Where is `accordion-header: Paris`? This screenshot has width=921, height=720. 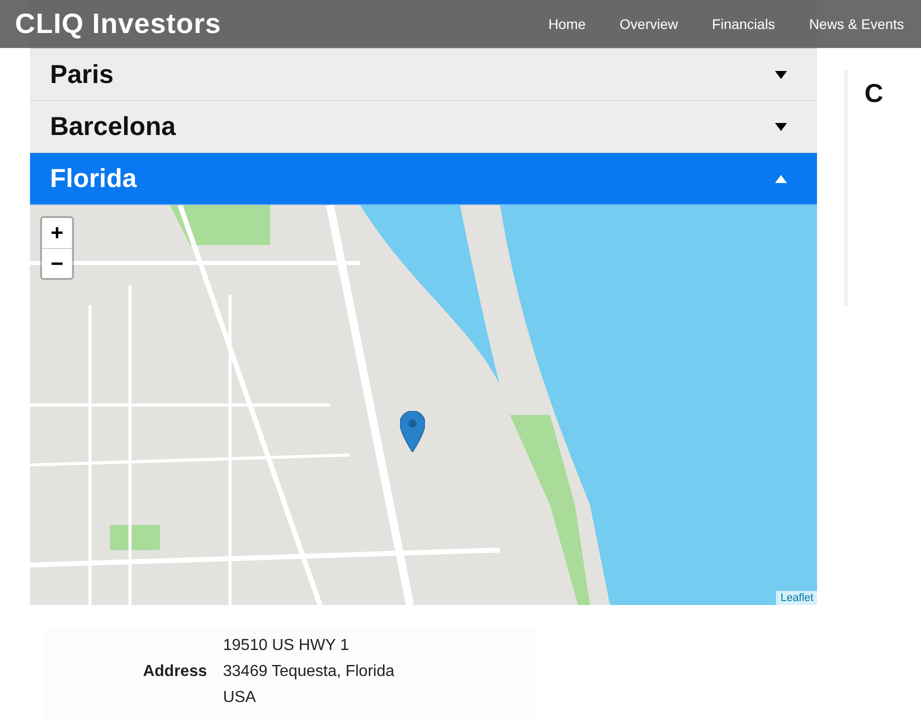
accordion-header: Paris is located at coordinates (424, 75).